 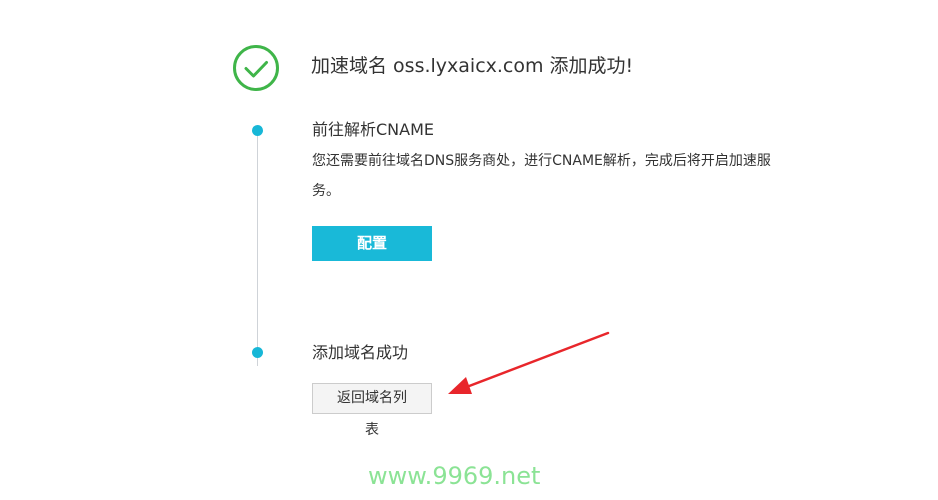 What do you see at coordinates (372, 430) in the screenshot?
I see `back-button-label-overflow: 表` at bounding box center [372, 430].